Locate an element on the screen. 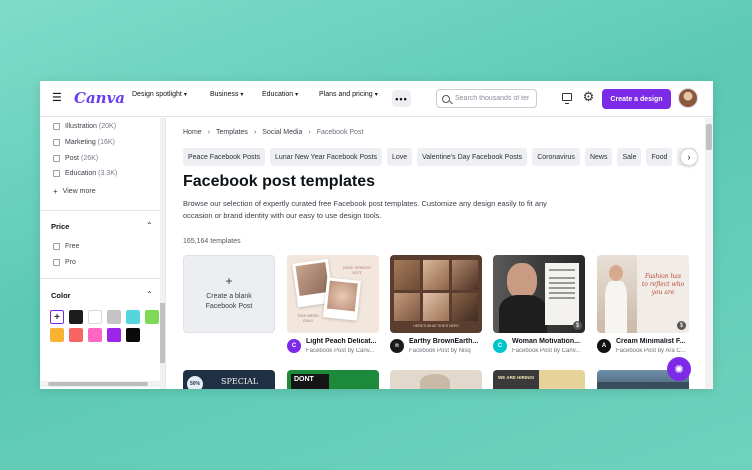  chip-news: News is located at coordinates (598, 157).